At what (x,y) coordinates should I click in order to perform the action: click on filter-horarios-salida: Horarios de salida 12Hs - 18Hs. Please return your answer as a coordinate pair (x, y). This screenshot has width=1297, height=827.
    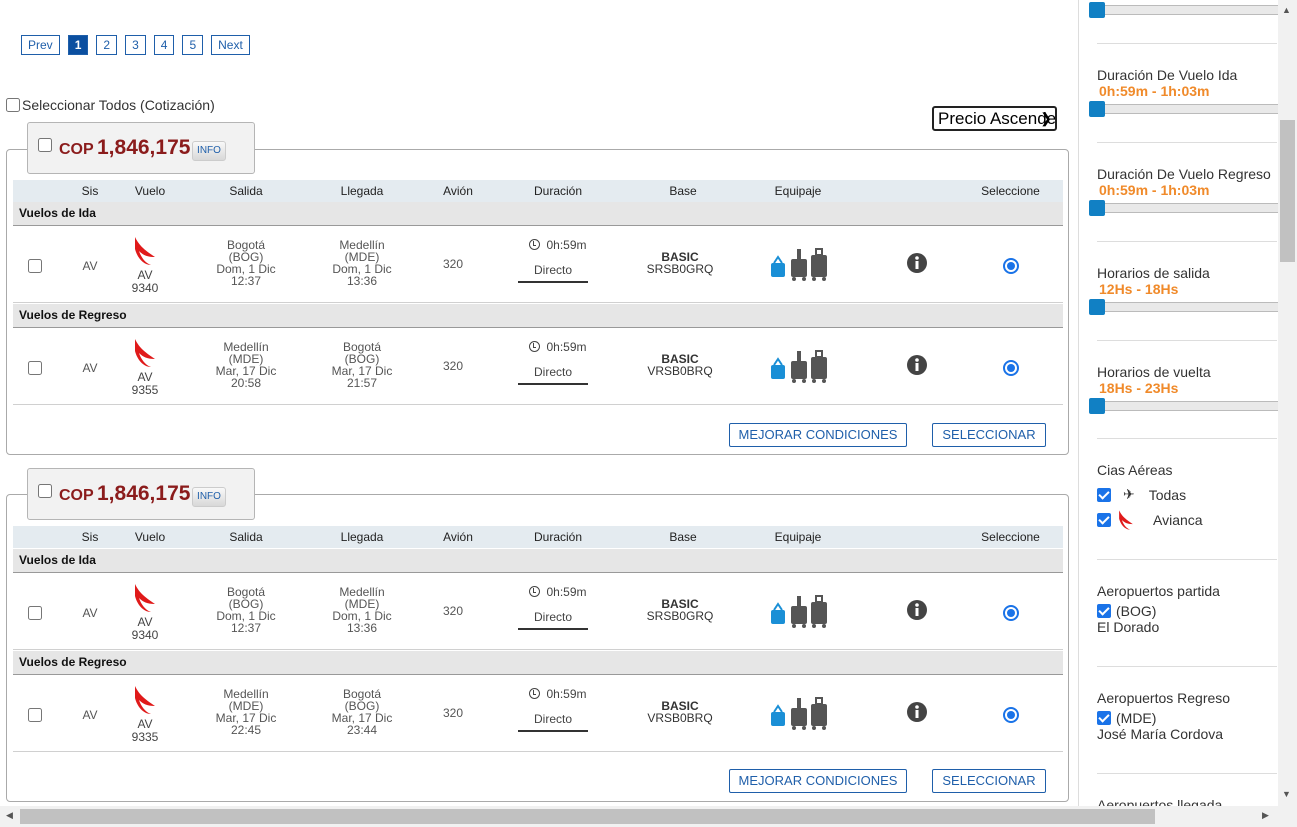
    Looking at the image, I should click on (1187, 290).